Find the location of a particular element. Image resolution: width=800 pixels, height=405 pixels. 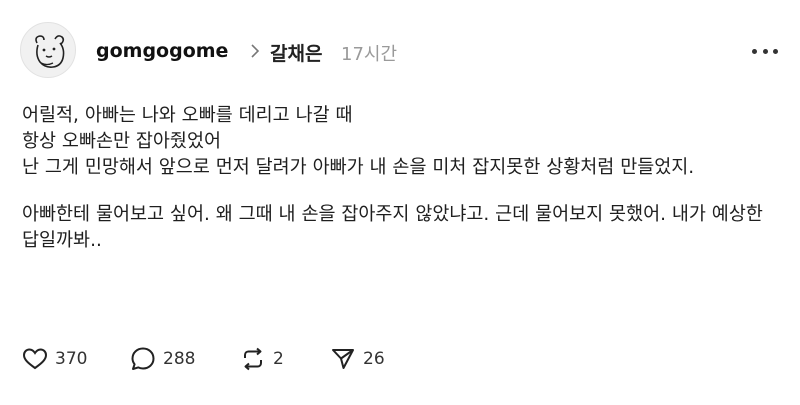

paper-plane-icon is located at coordinates (343, 359).